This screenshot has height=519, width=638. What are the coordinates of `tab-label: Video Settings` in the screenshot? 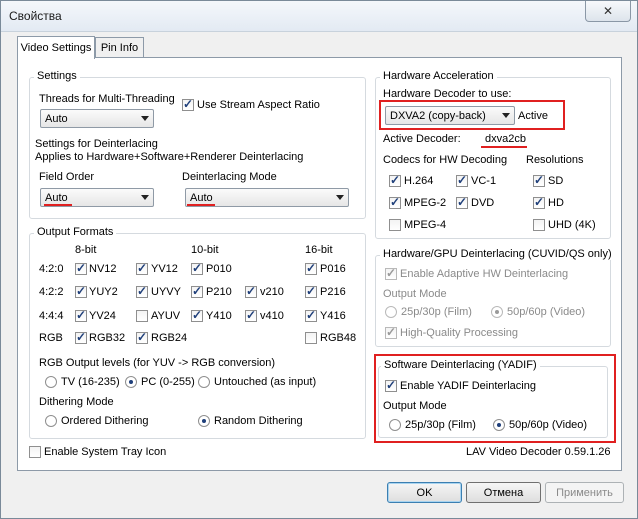 It's located at (56, 48).